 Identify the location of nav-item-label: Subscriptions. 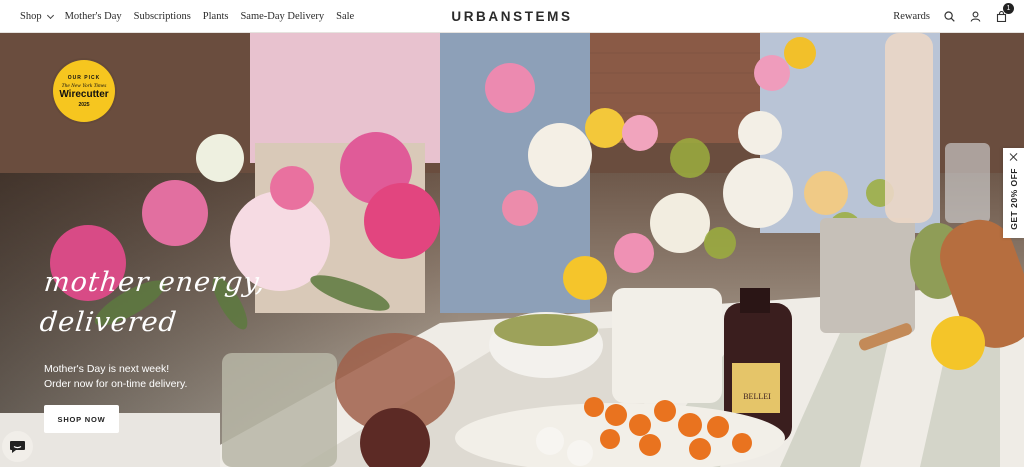
(162, 16).